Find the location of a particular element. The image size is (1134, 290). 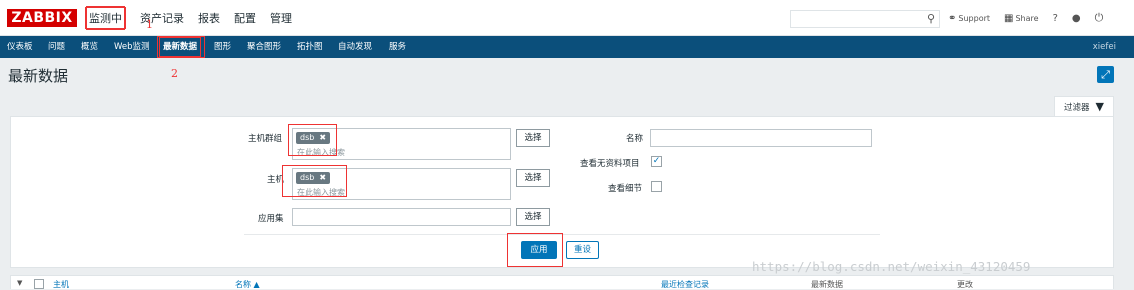

show-items-without-data-label: 查看无资料项目 is located at coordinates (610, 164).